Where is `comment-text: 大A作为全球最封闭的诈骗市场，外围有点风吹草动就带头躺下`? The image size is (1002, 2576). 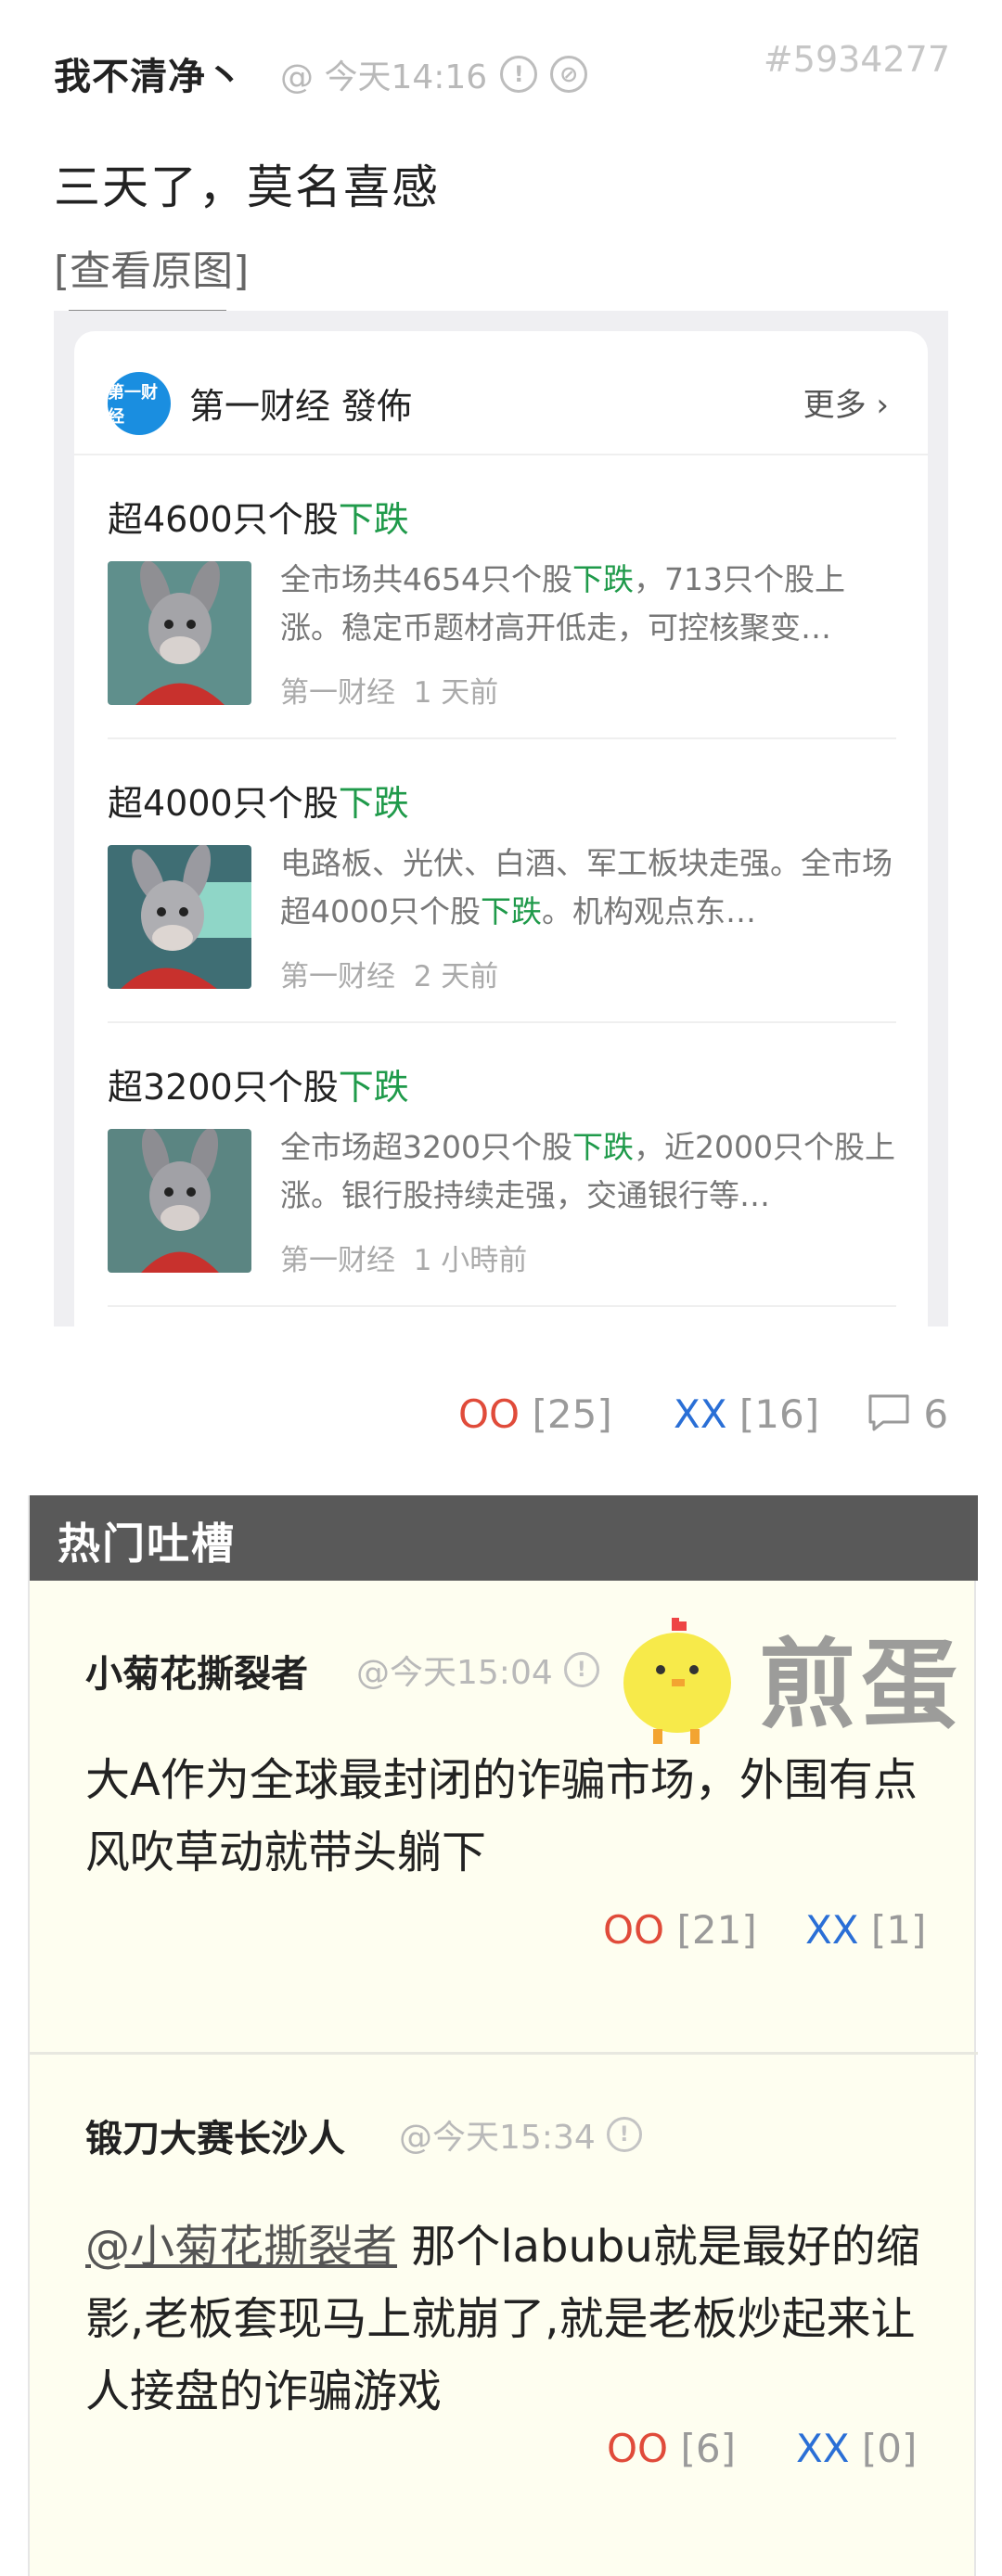
comment-text: 大A作为全球最封闭的诈骗市场，外围有点风吹草动就带头躺下 is located at coordinates (501, 1816).